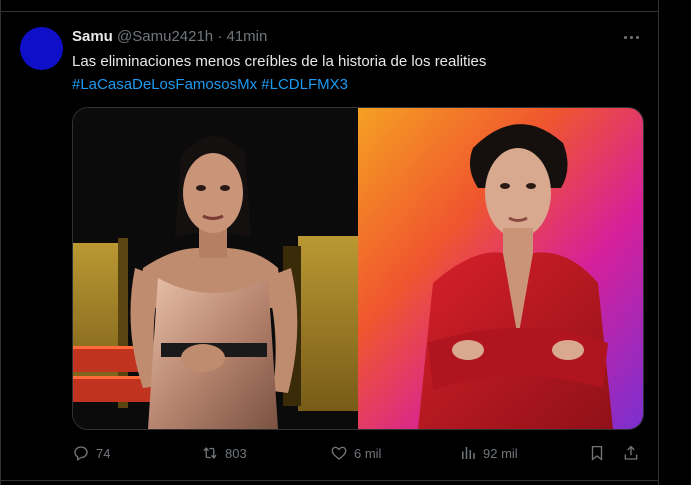 This screenshot has height=485, width=691. I want to click on like-count: 6 mil, so click(368, 453).